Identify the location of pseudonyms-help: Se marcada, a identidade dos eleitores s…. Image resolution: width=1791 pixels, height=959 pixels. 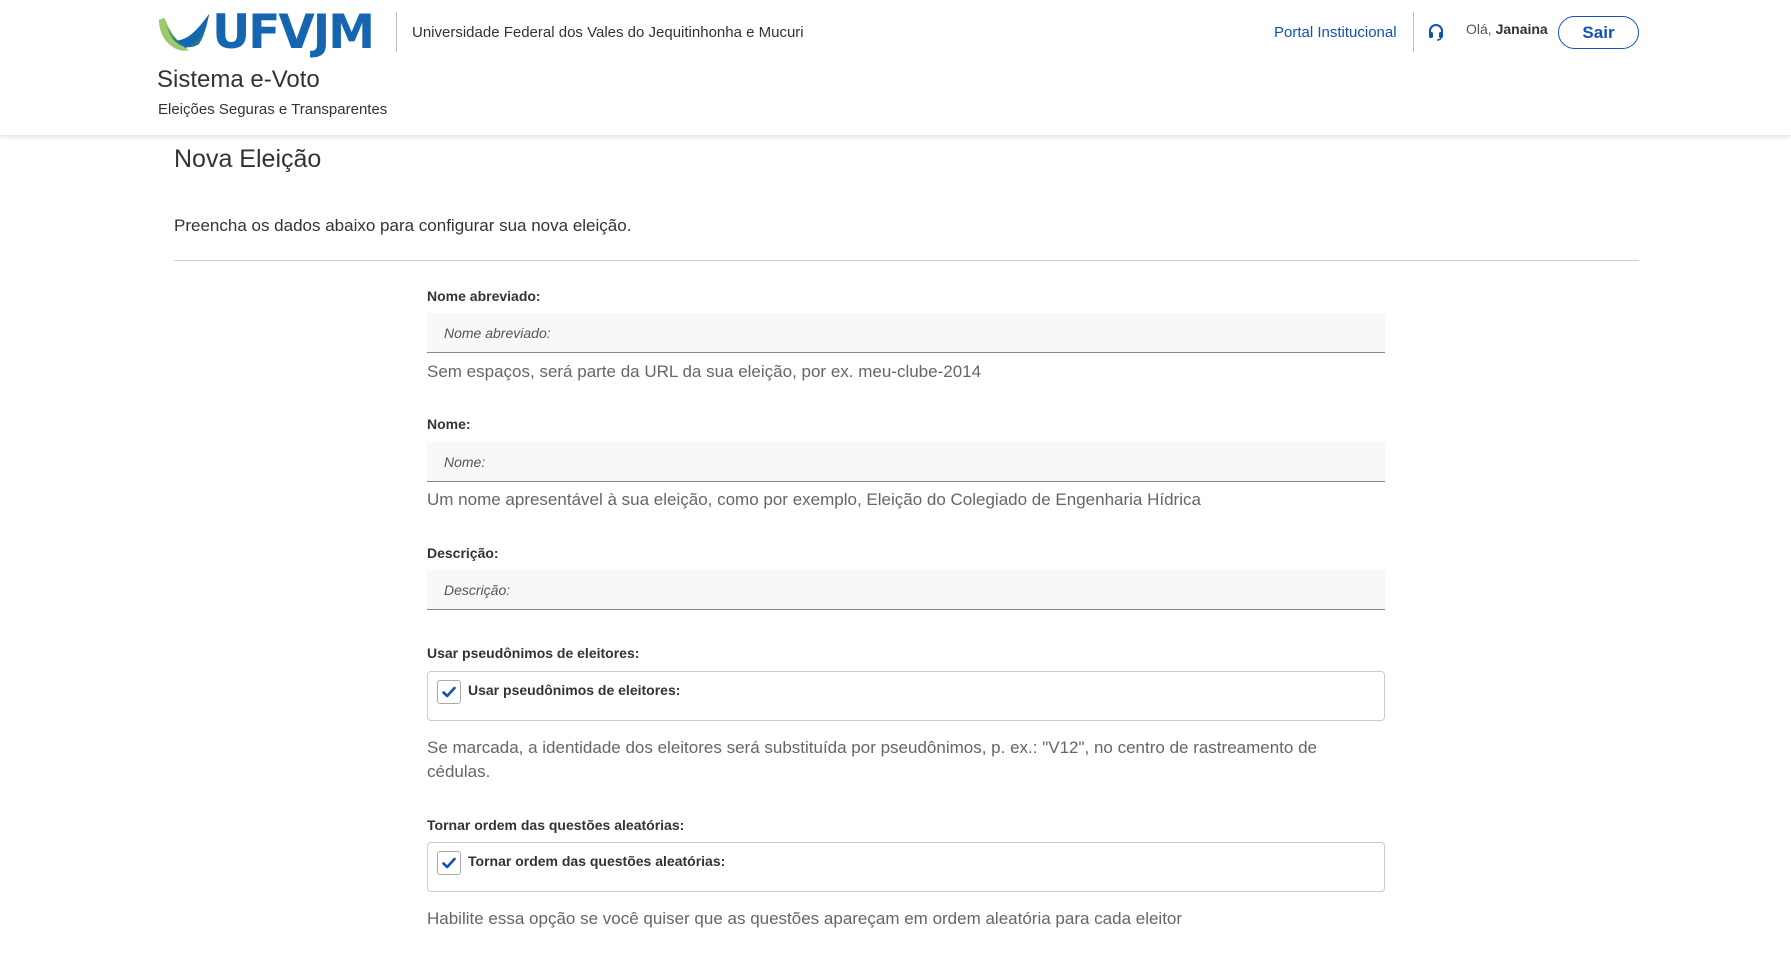
(872, 759).